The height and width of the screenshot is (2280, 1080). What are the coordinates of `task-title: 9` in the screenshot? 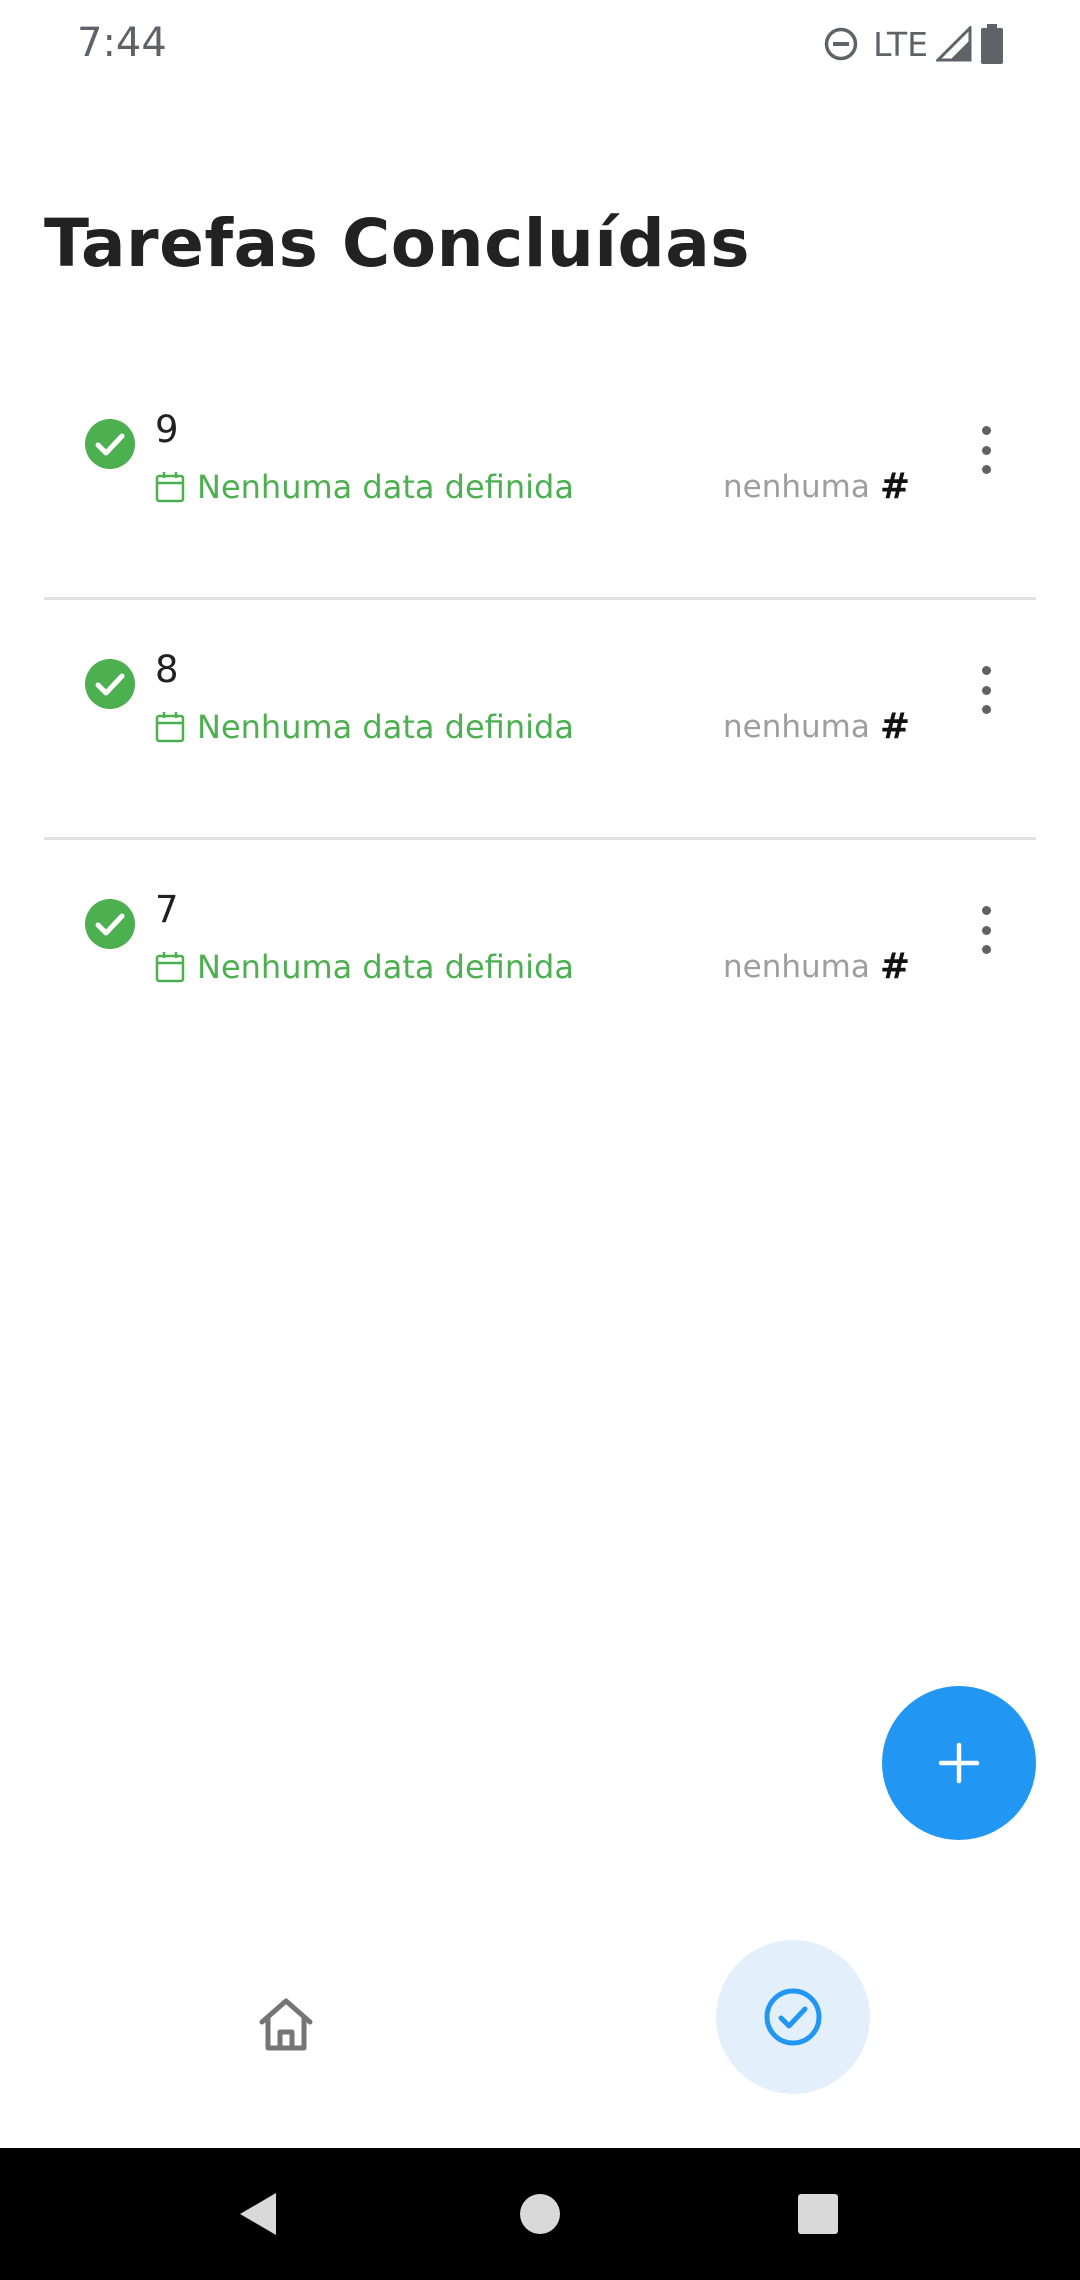 It's located at (167, 429).